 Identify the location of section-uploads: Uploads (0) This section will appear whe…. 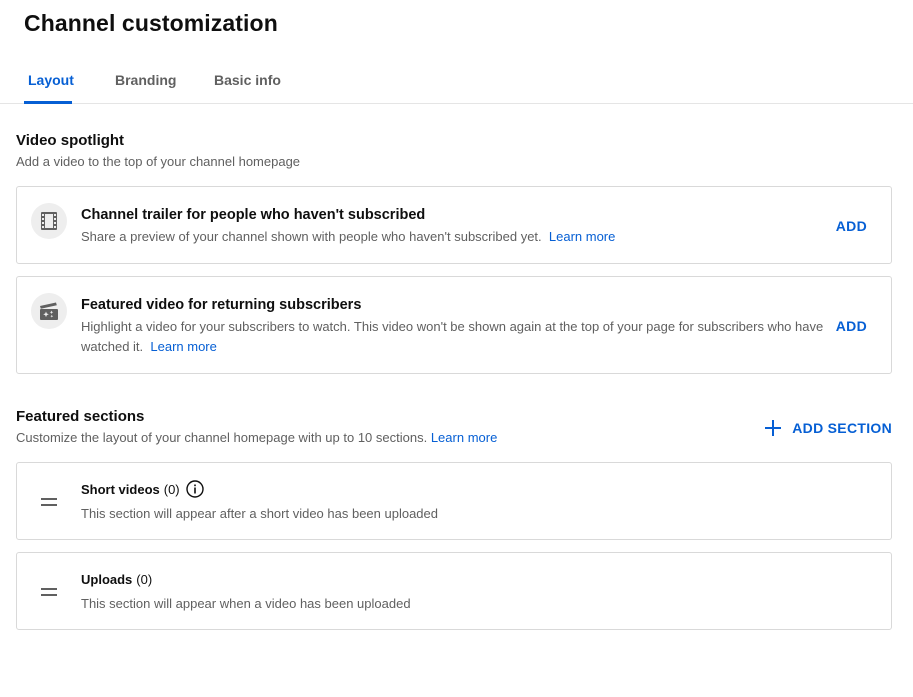
(454, 591).